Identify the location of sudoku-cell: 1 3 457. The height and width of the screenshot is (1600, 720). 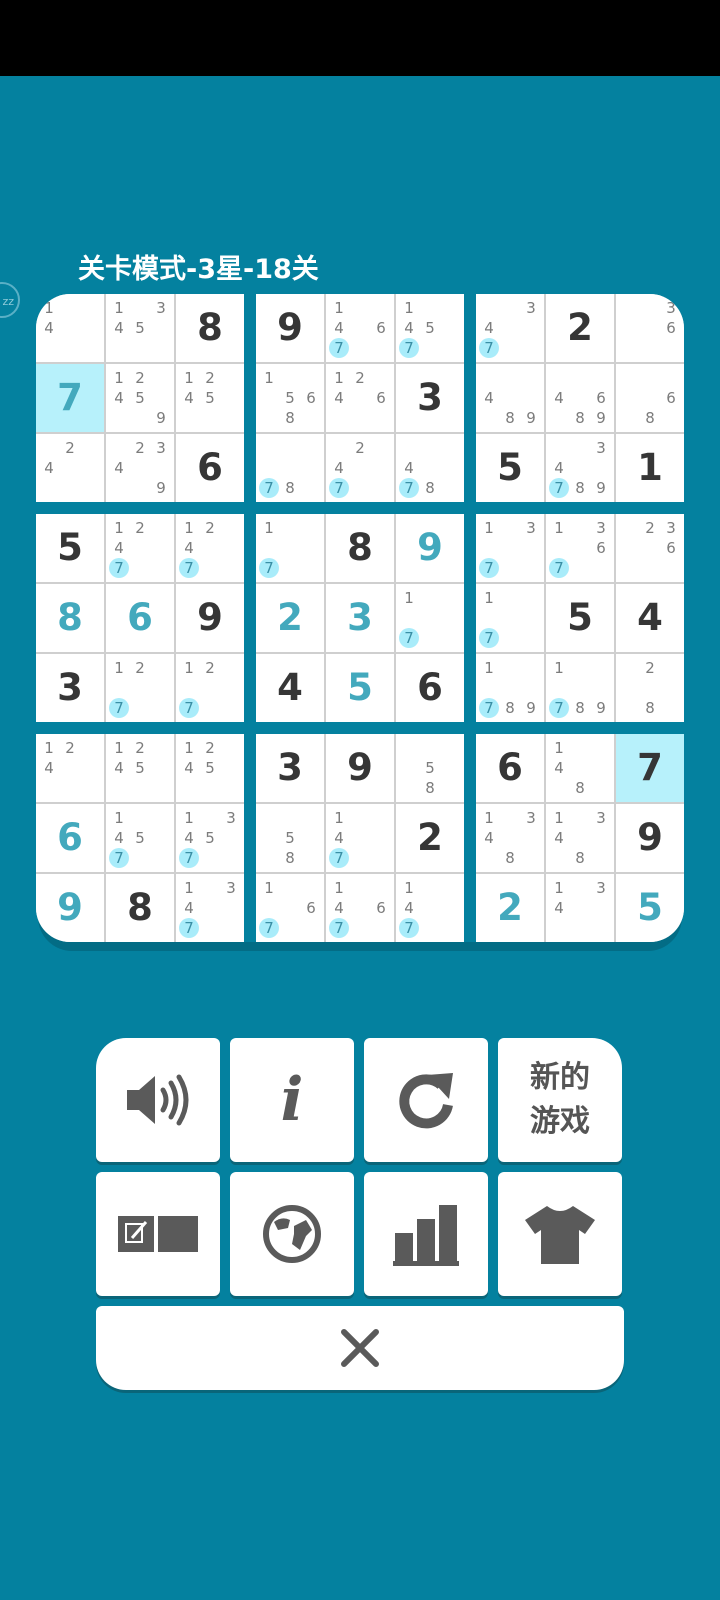
(210, 838).